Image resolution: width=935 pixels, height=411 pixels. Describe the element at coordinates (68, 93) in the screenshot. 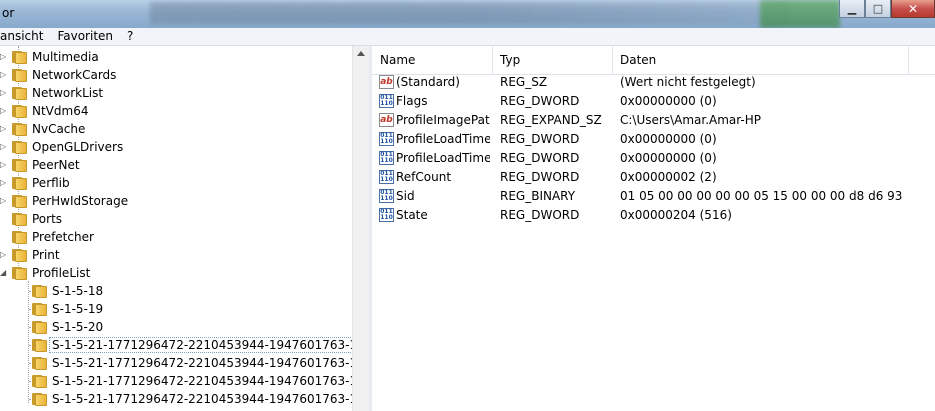

I see `tree-item-label: NetworkList` at that location.